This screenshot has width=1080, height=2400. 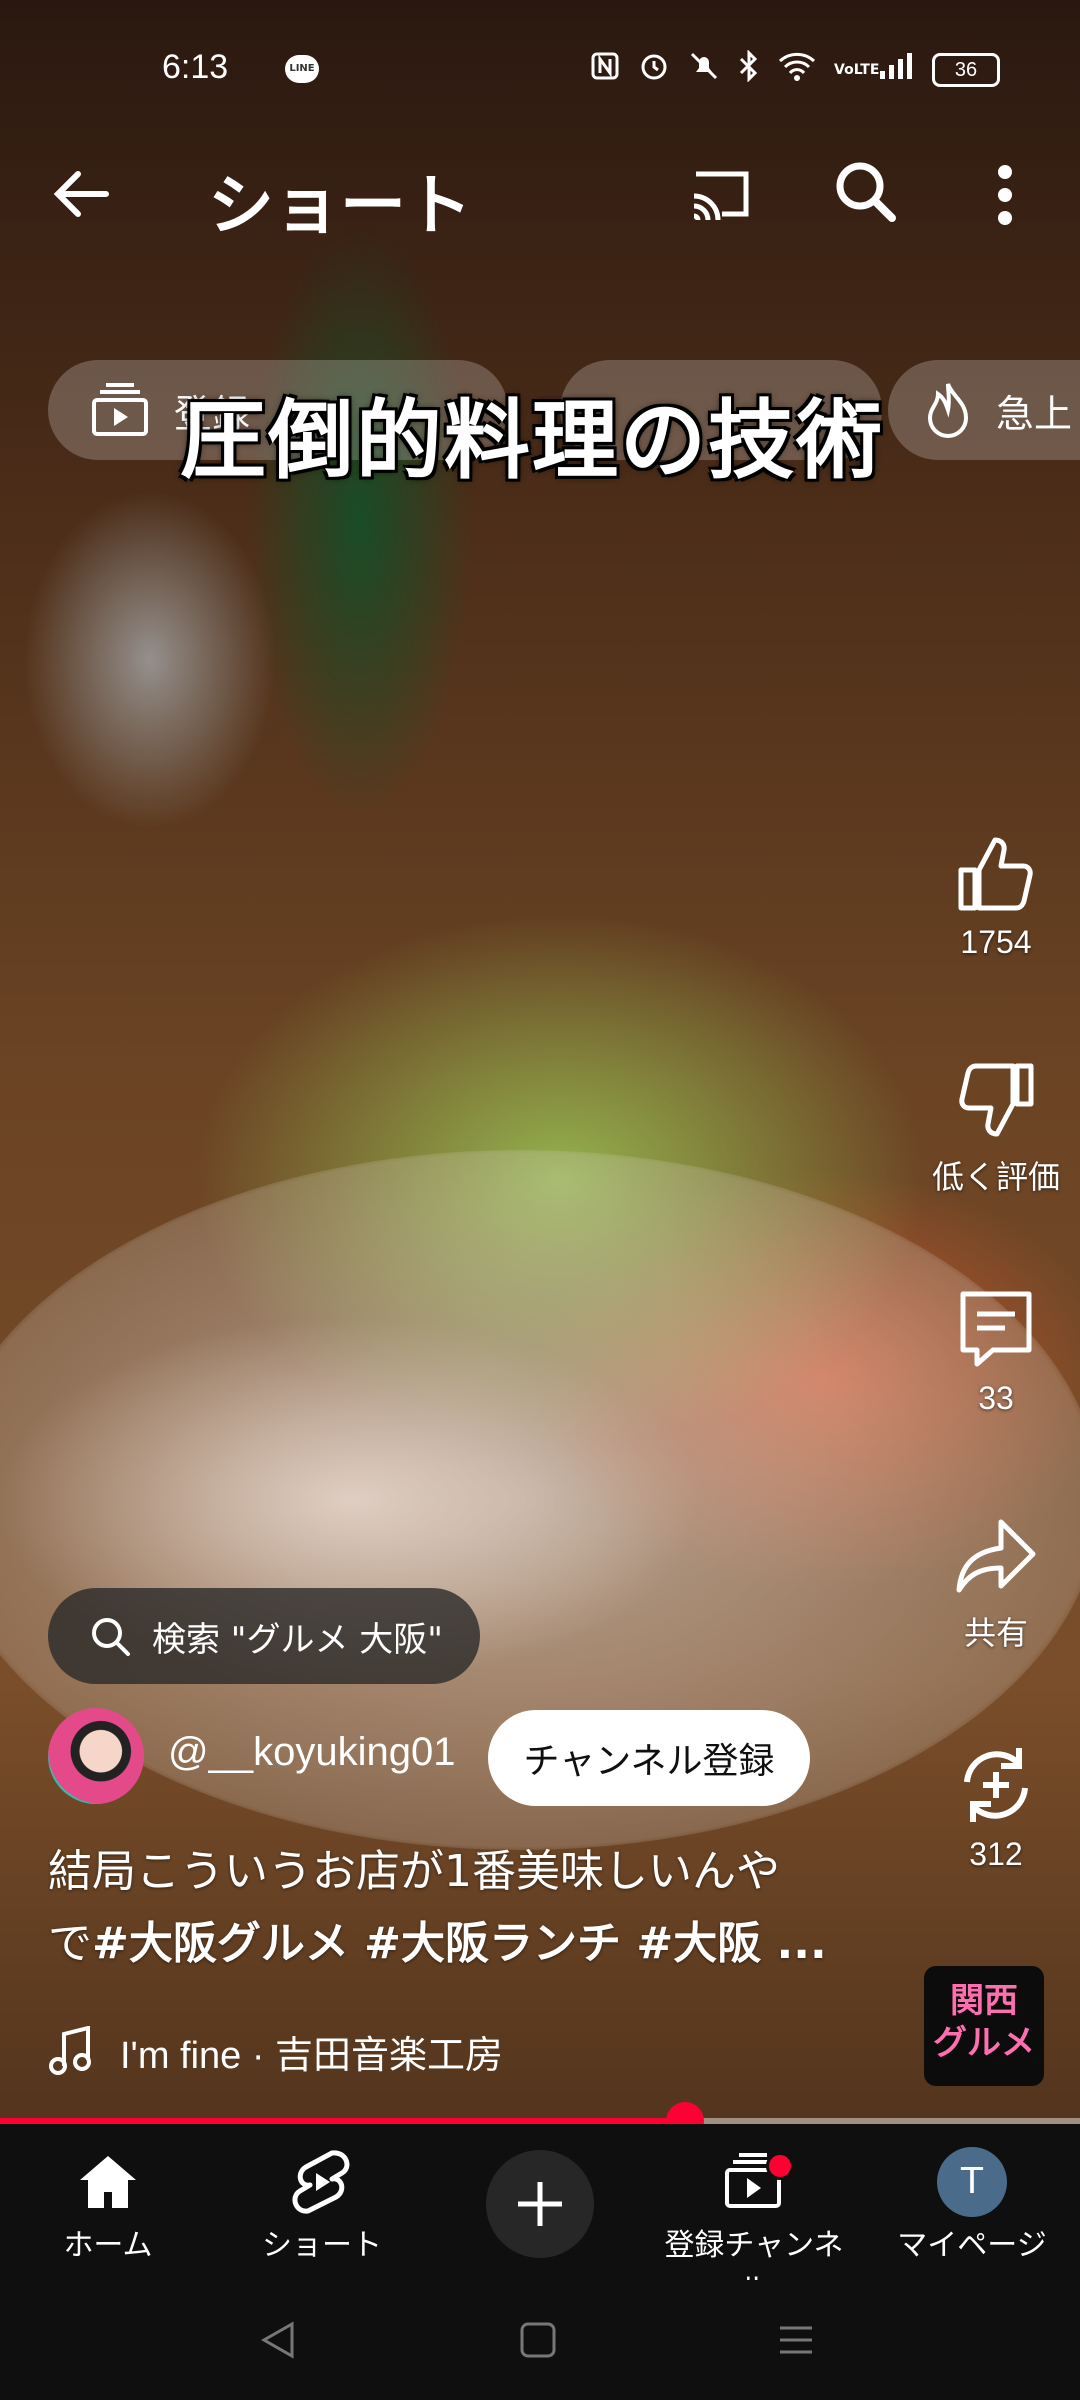 What do you see at coordinates (984, 410) in the screenshot?
I see `chip-trending: 急上` at bounding box center [984, 410].